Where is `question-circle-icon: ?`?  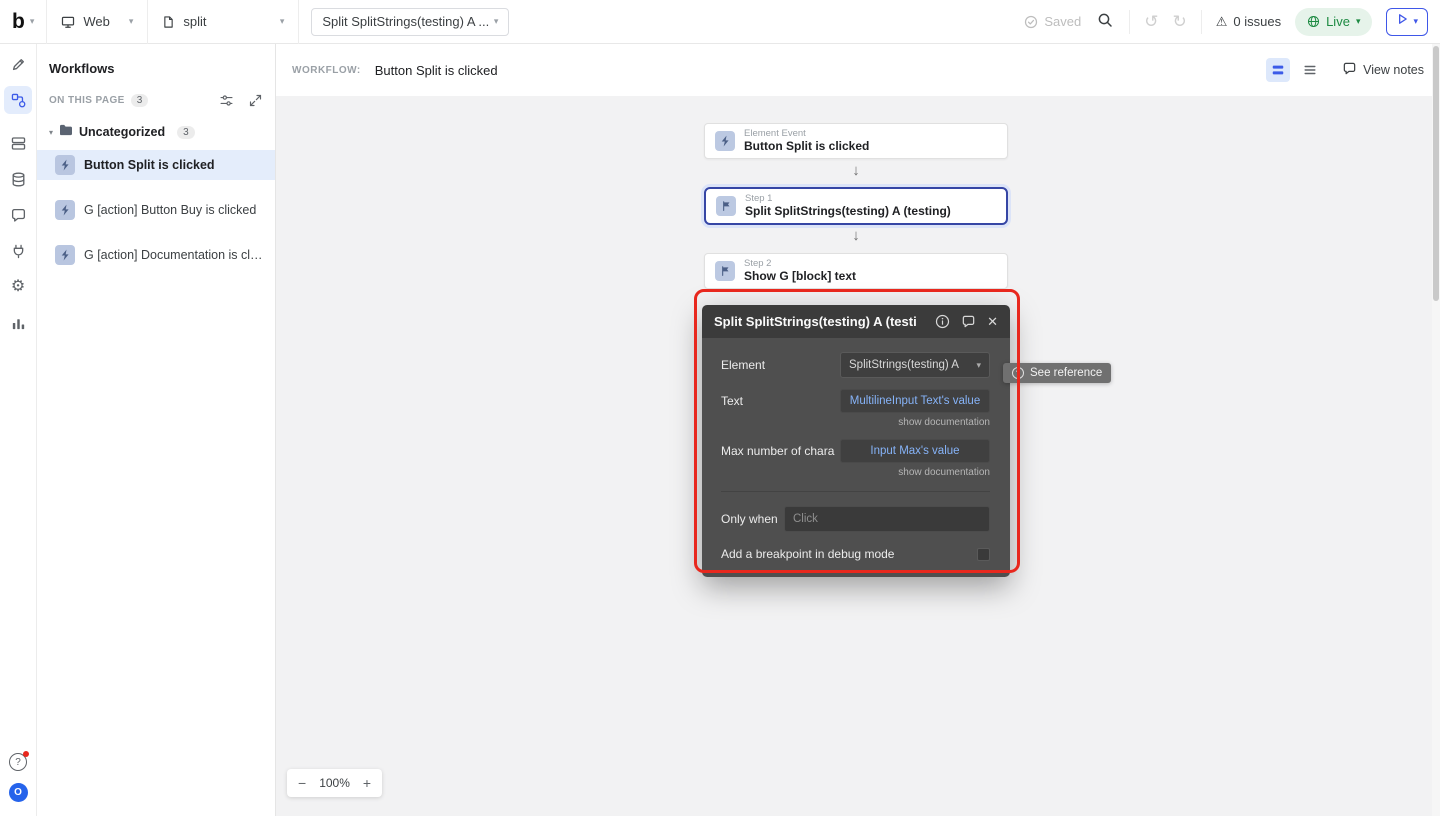 question-circle-icon: ? is located at coordinates (1018, 373).